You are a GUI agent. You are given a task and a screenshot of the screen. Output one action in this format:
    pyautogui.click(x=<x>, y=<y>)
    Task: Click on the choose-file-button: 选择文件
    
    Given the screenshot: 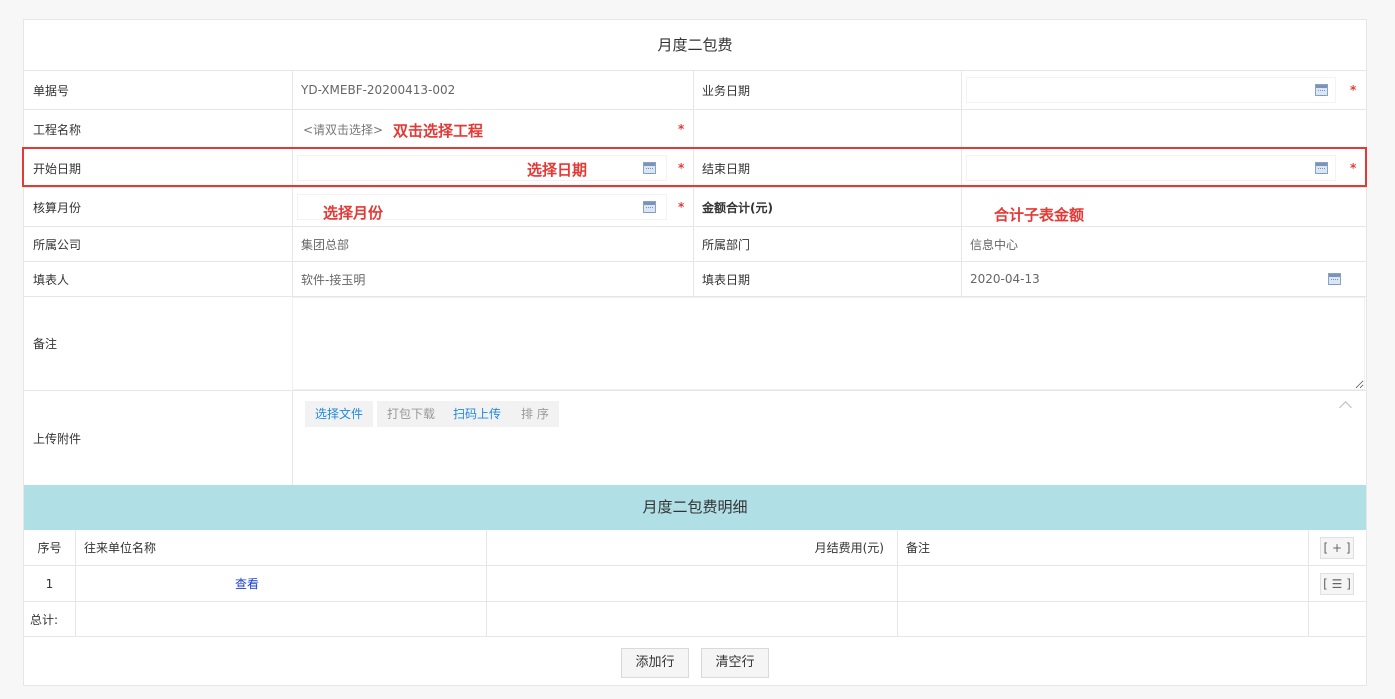 What is the action you would take?
    pyautogui.click(x=339, y=414)
    